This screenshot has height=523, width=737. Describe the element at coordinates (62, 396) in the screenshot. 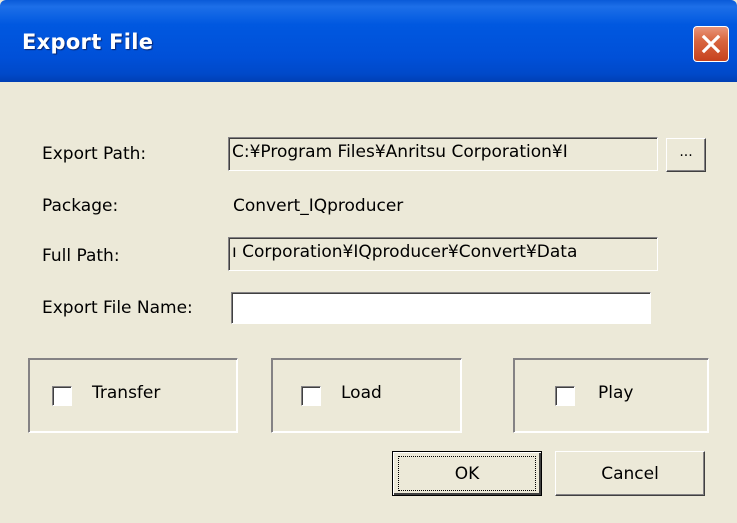

I see `transfer-checkbox` at that location.